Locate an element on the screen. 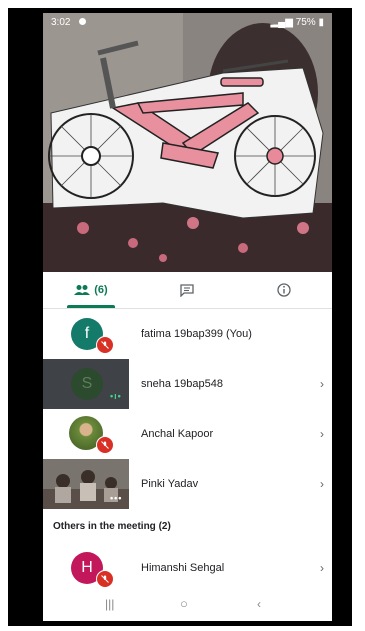  chat-icon is located at coordinates (187, 290).